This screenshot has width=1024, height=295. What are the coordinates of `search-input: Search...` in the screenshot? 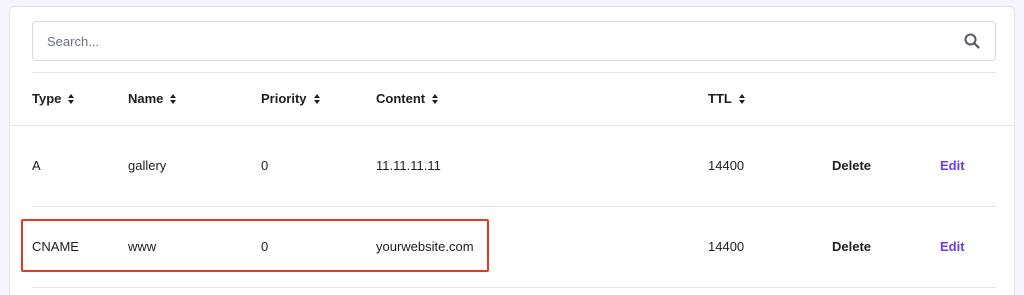 It's located at (505, 41).